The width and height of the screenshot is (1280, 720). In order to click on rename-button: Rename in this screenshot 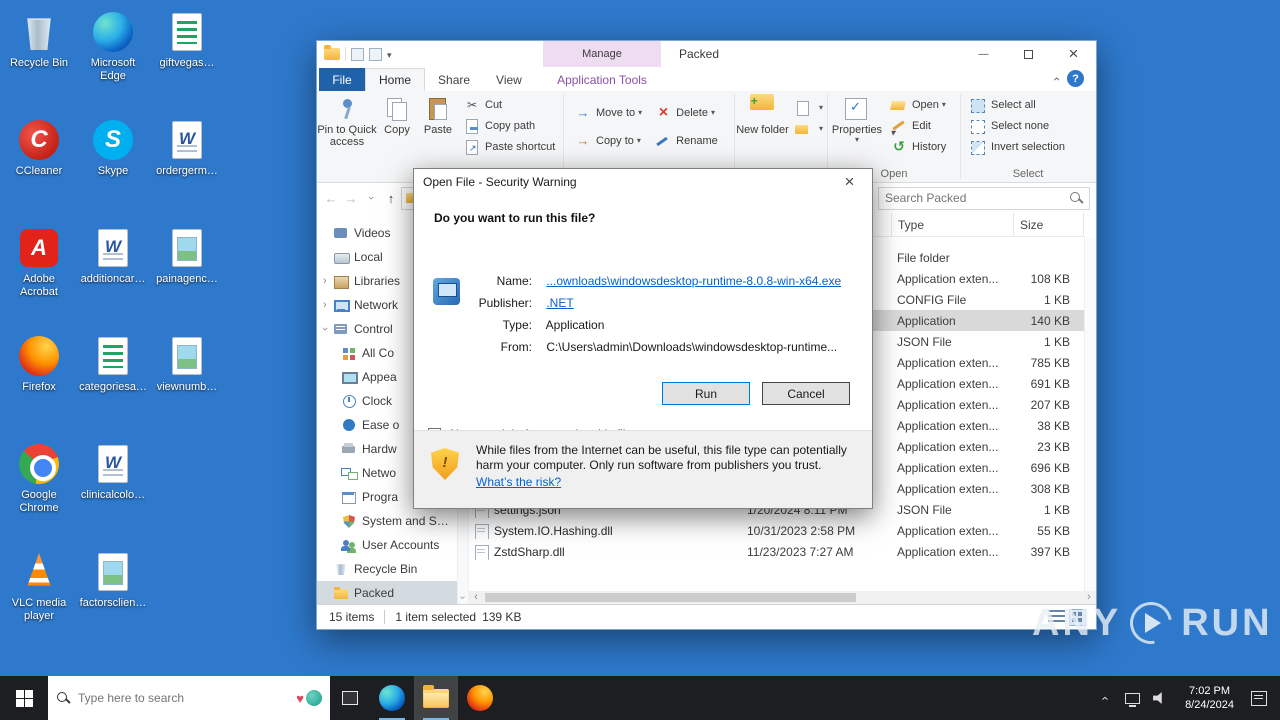, I will do `click(686, 140)`.